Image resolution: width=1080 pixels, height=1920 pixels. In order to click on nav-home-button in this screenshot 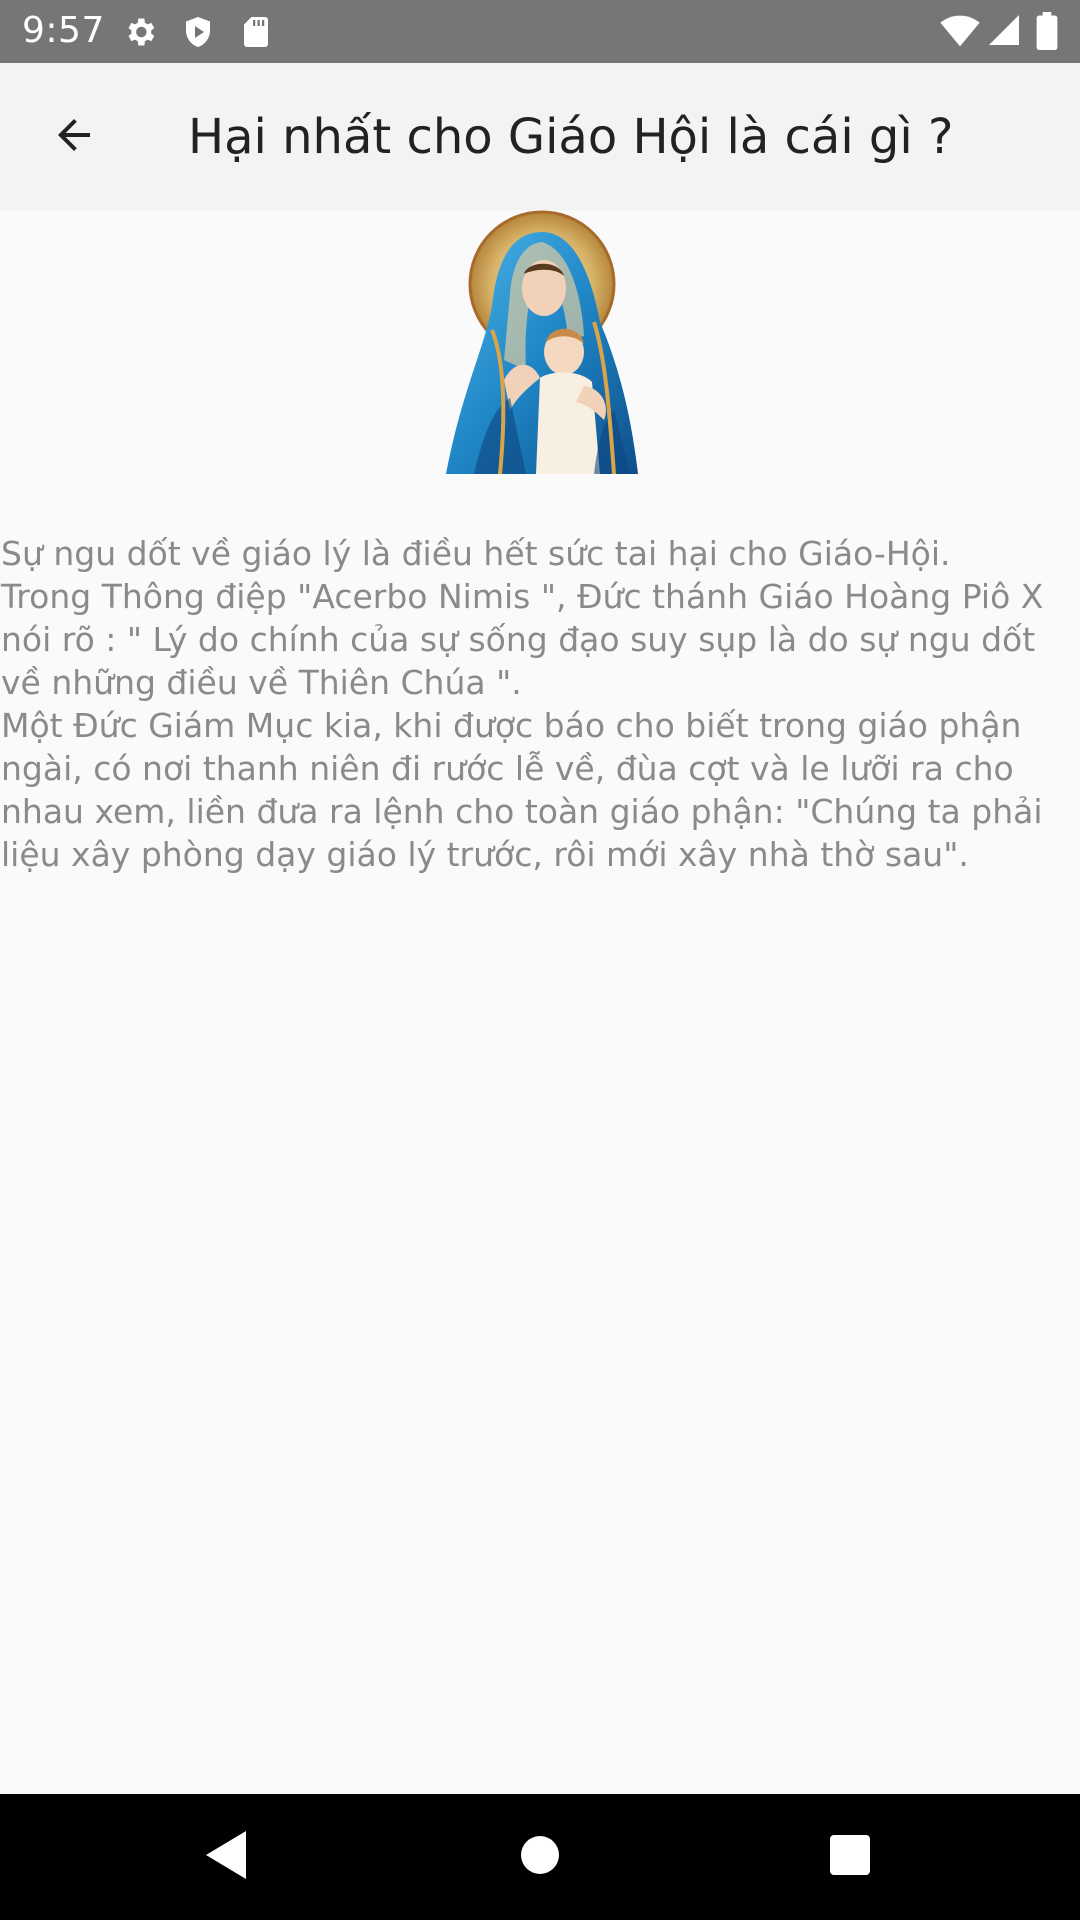, I will do `click(540, 1857)`.